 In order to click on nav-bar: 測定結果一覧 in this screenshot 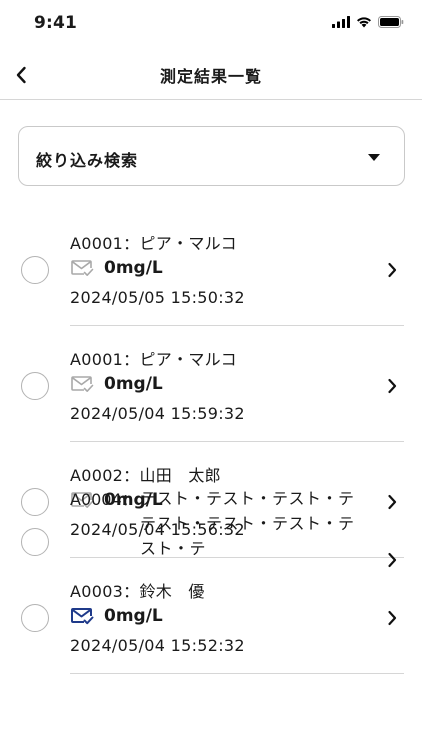, I will do `click(211, 74)`.